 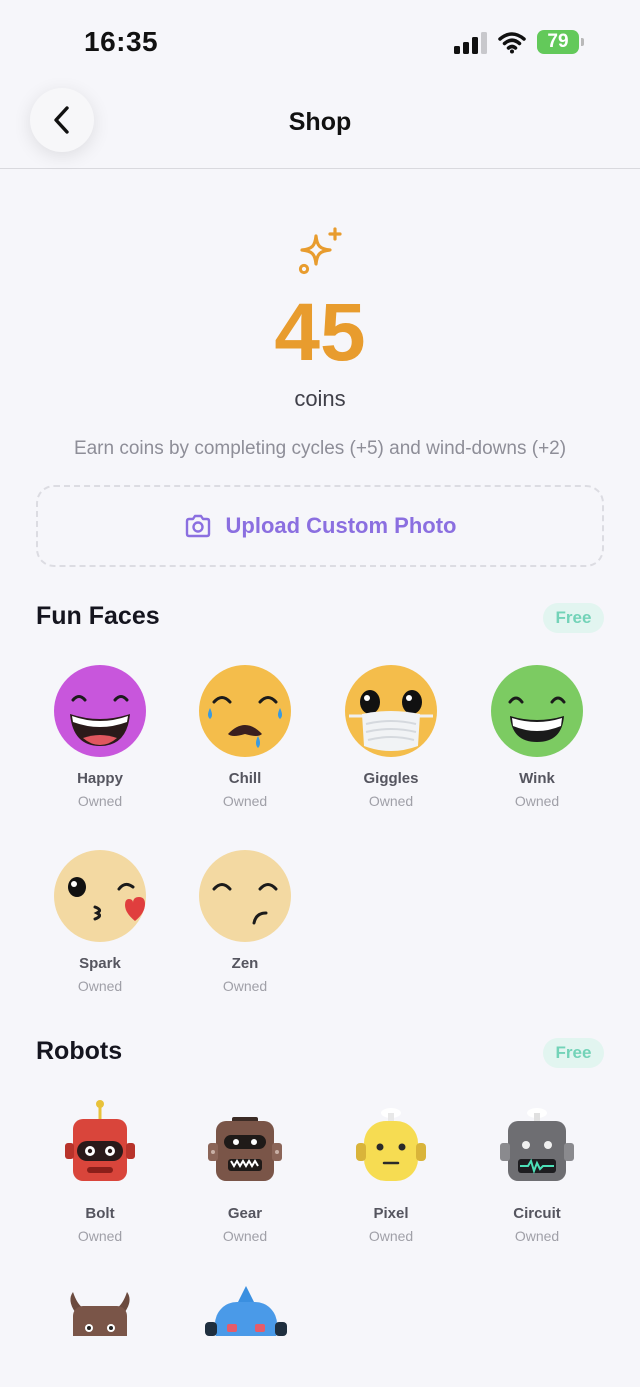 What do you see at coordinates (245, 1149) in the screenshot?
I see `brown-robot-icon` at bounding box center [245, 1149].